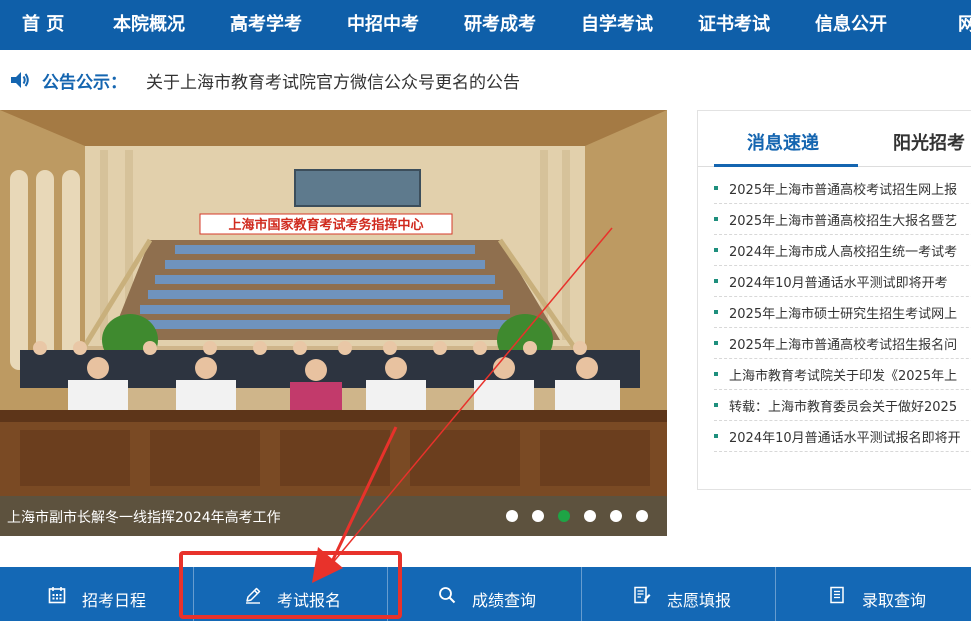  What do you see at coordinates (333, 516) in the screenshot?
I see `banner-caption-bar: 上海市副市长解冬一线指挥2024年高考工作` at bounding box center [333, 516].